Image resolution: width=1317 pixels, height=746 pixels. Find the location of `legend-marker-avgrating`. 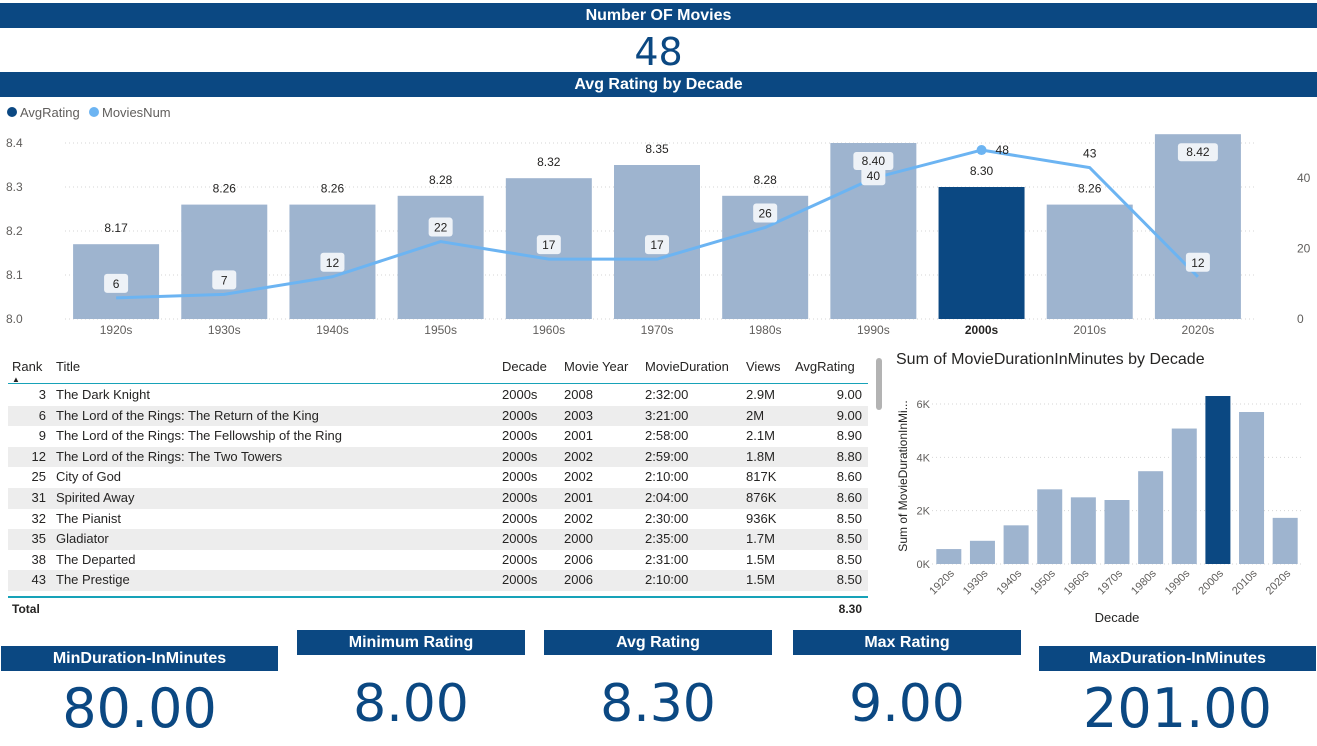

legend-marker-avgrating is located at coordinates (12, 112).